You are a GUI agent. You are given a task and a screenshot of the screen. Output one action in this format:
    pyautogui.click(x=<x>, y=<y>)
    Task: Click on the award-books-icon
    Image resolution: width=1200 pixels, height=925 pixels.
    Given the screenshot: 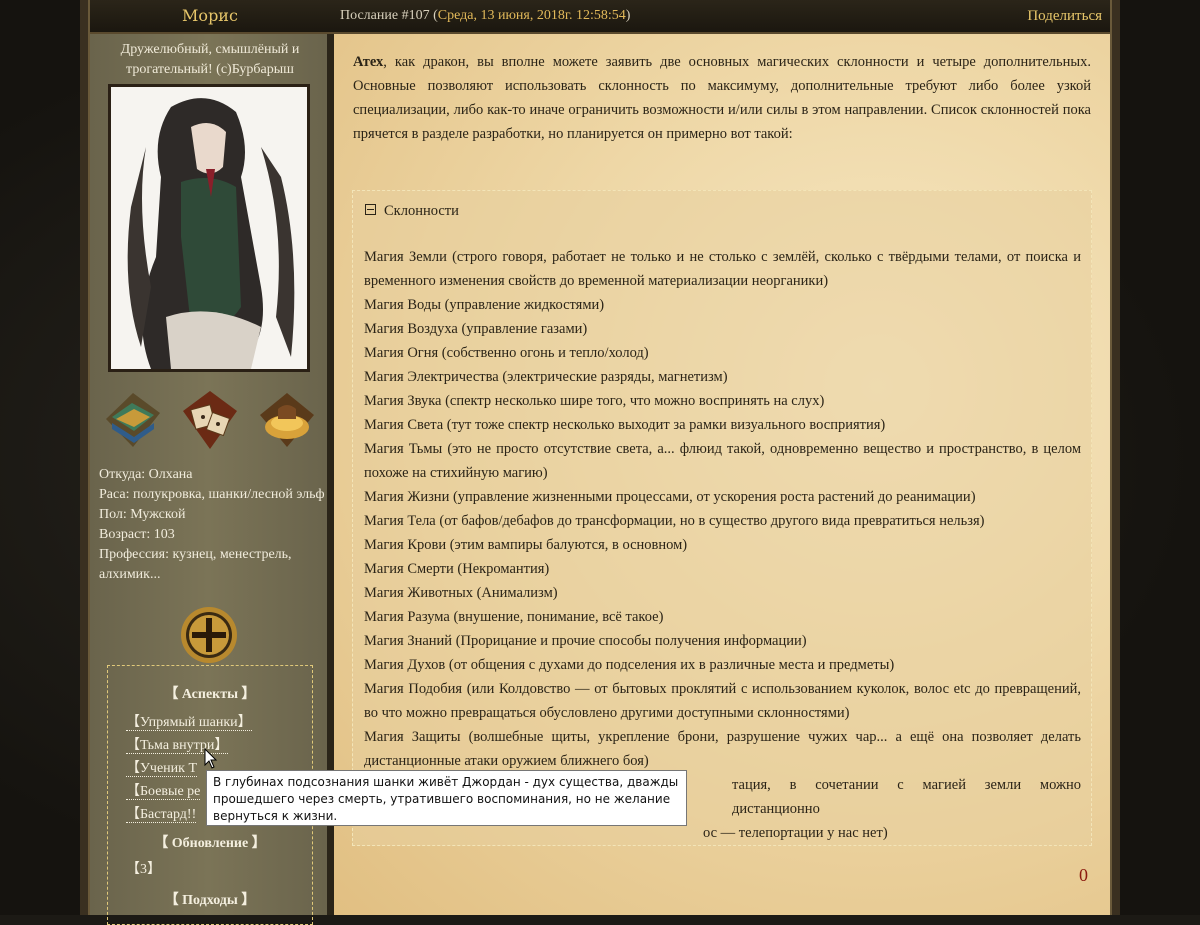 What is the action you would take?
    pyautogui.click(x=133, y=420)
    